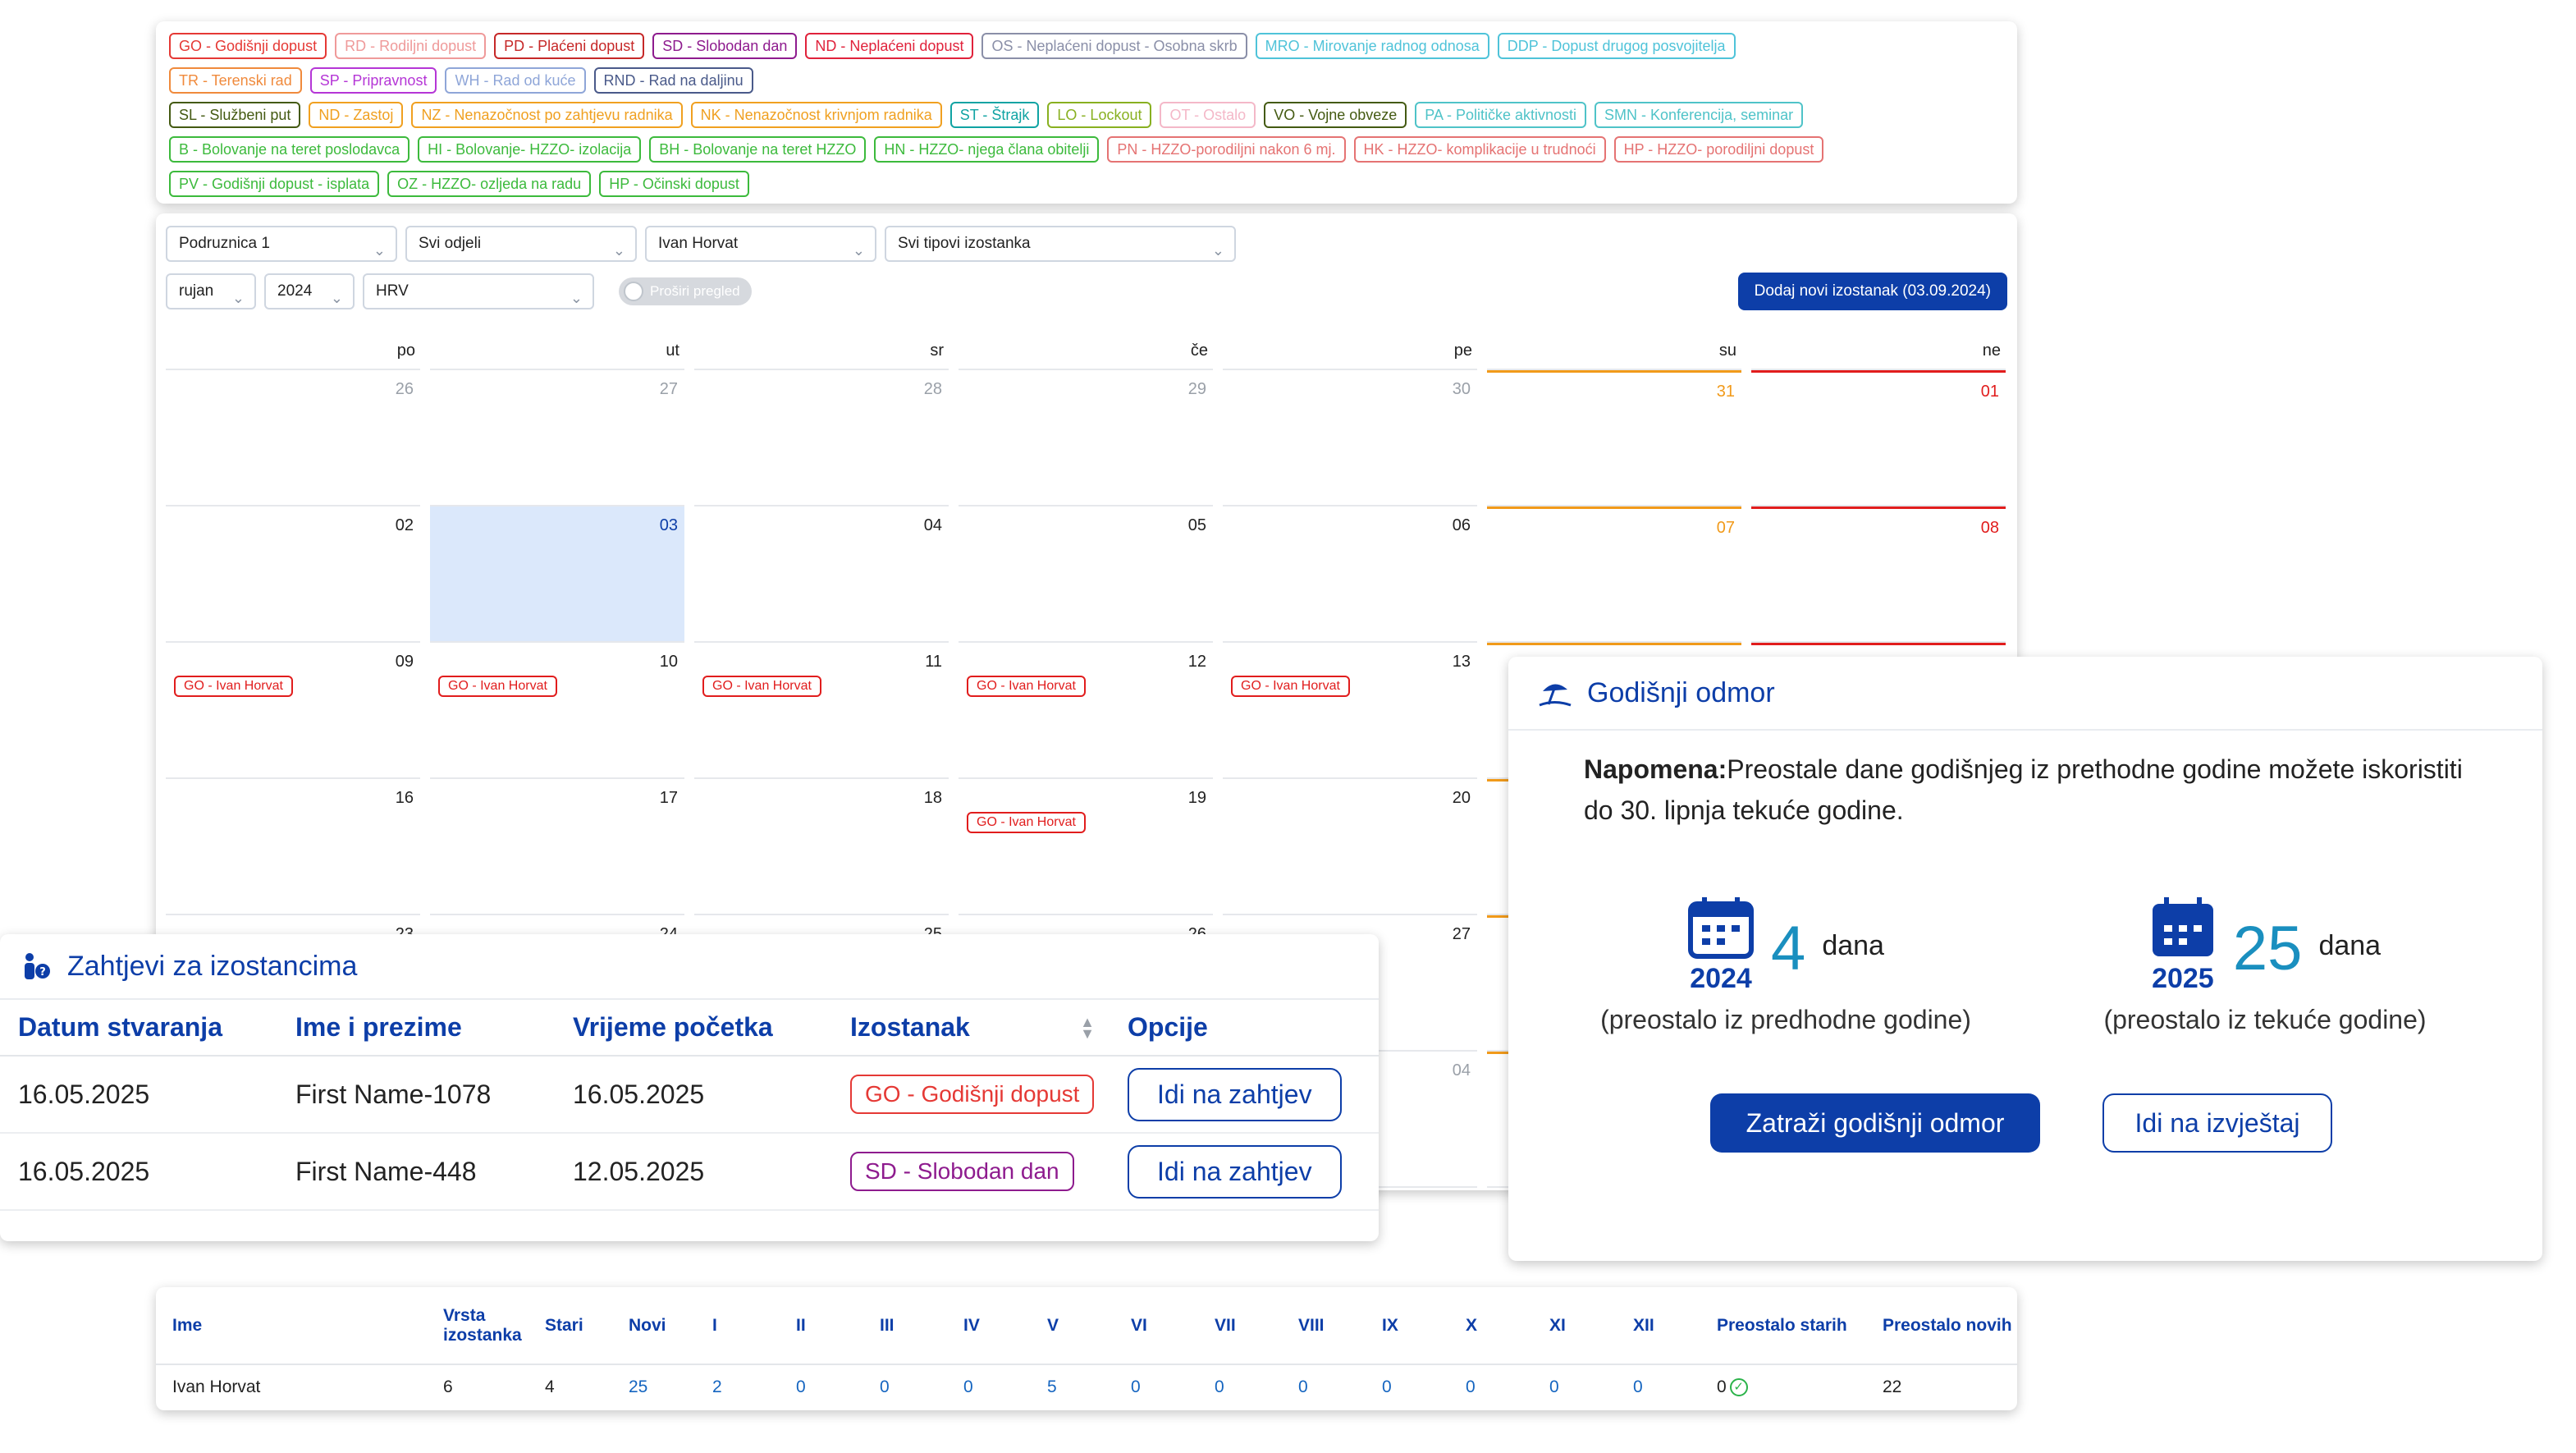 The image size is (2576, 1453). Describe the element at coordinates (411, 46) in the screenshot. I see `legend-tag: RD - Rodiljni dopust` at that location.